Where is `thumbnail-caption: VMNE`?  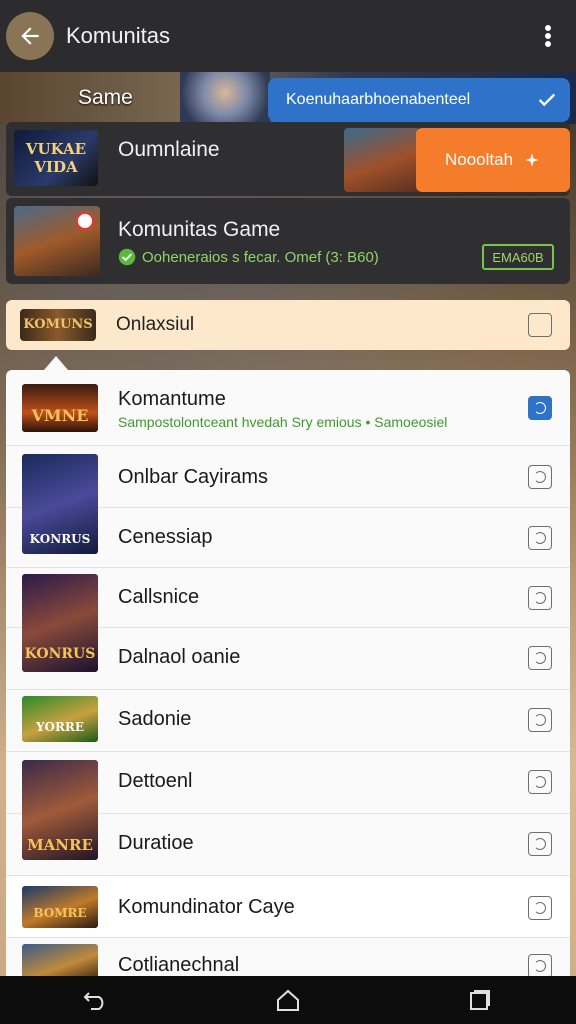 thumbnail-caption: VMNE is located at coordinates (60, 415).